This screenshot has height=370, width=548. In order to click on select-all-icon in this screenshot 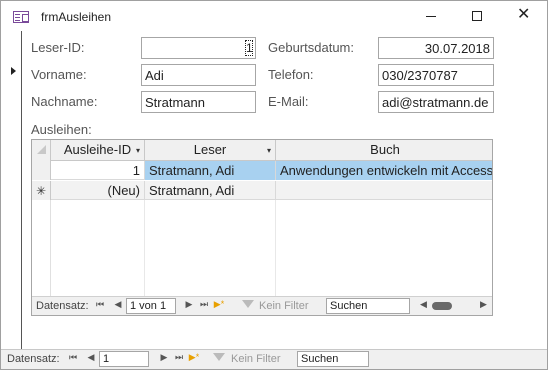, I will do `click(41, 149)`.